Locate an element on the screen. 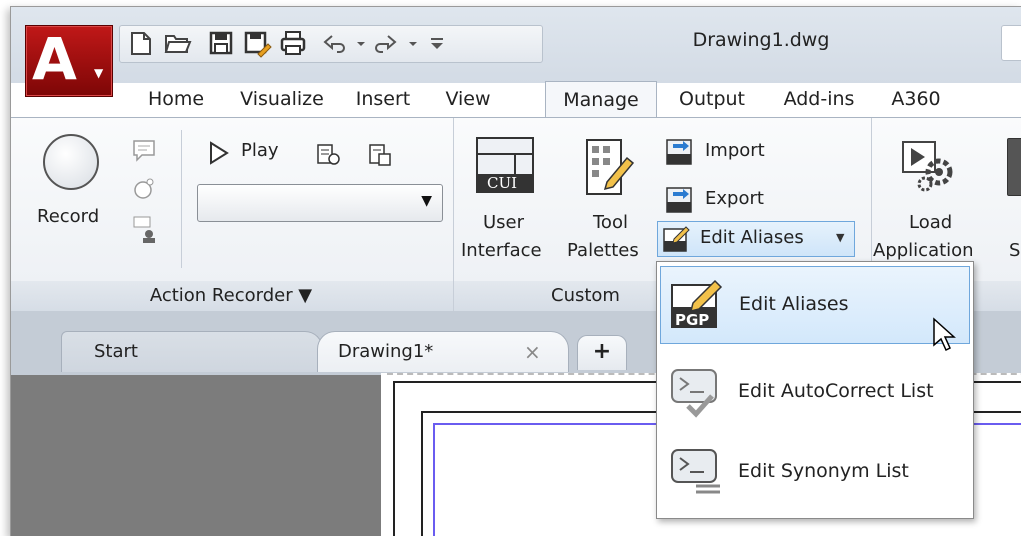 Image resolution: width=1021 pixels, height=550 pixels. tab-visualize: Visualize is located at coordinates (282, 99).